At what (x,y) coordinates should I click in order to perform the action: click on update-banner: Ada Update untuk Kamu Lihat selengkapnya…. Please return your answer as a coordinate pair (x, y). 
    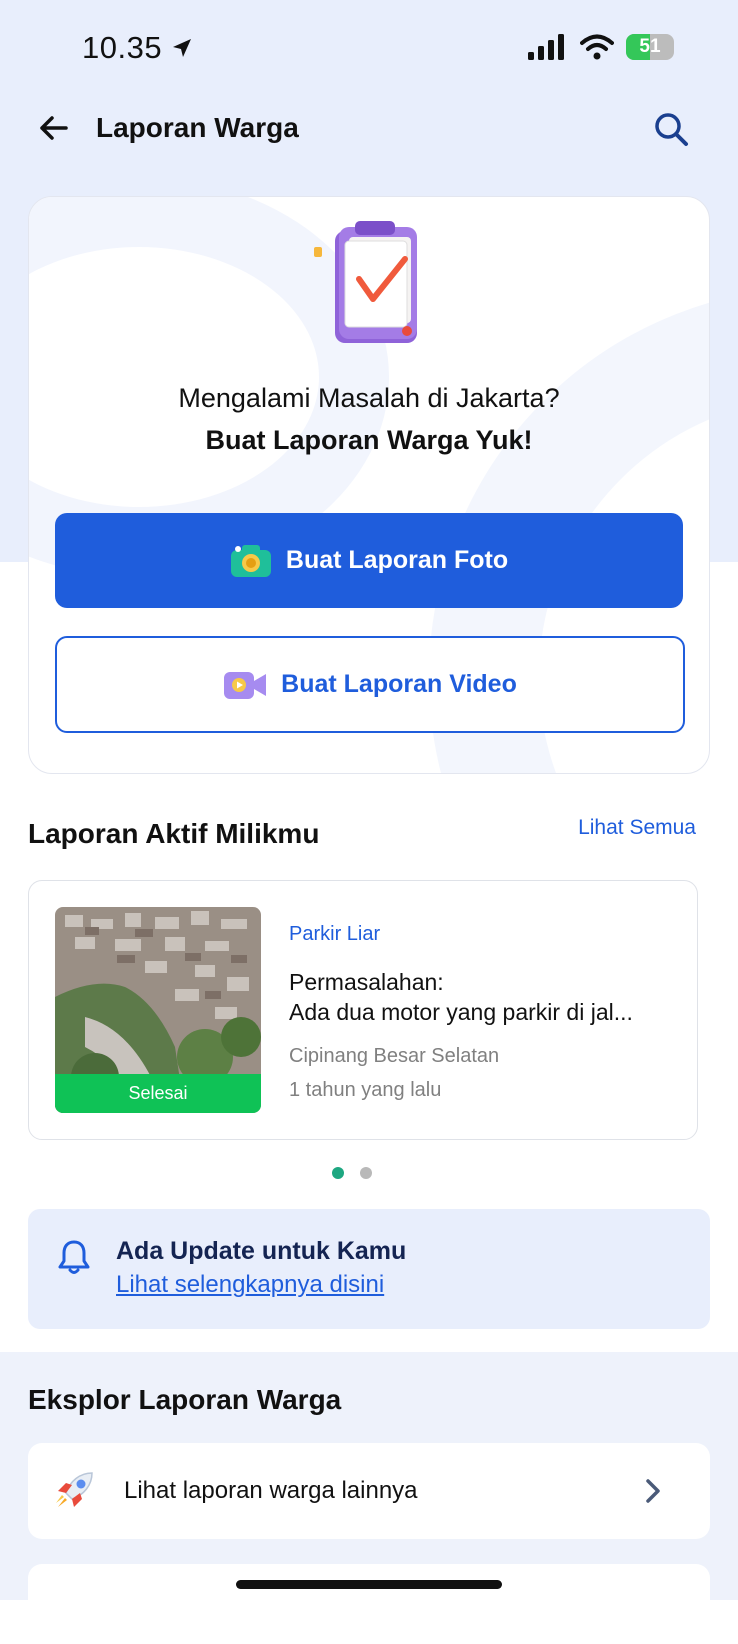
    Looking at the image, I should click on (369, 1269).